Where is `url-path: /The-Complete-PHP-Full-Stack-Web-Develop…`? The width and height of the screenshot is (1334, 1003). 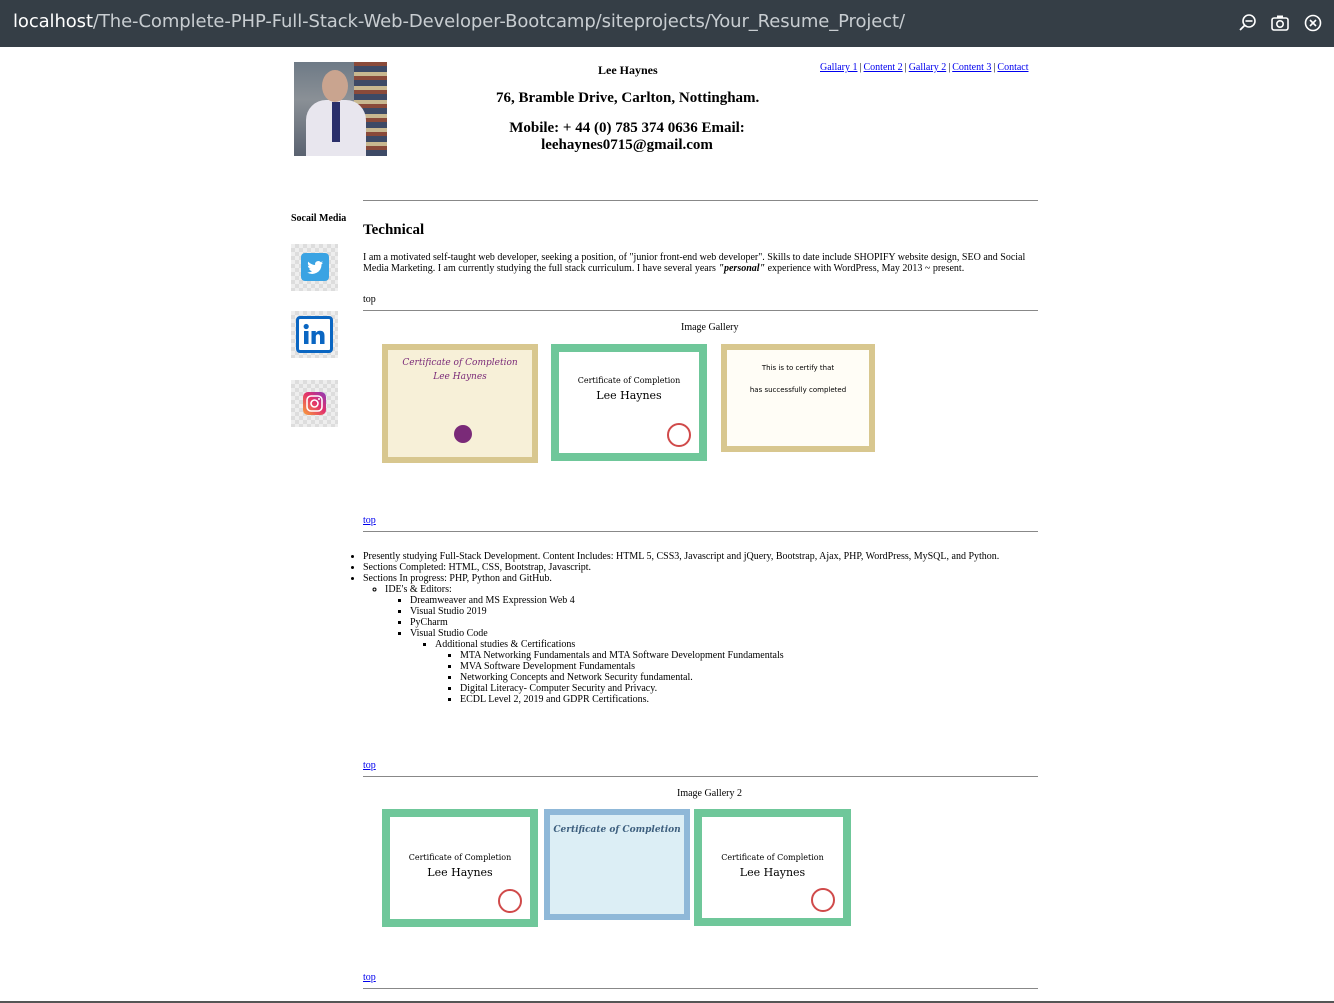
url-path: /The-Complete-PHP-Full-Stack-Web-Develop… is located at coordinates (498, 21).